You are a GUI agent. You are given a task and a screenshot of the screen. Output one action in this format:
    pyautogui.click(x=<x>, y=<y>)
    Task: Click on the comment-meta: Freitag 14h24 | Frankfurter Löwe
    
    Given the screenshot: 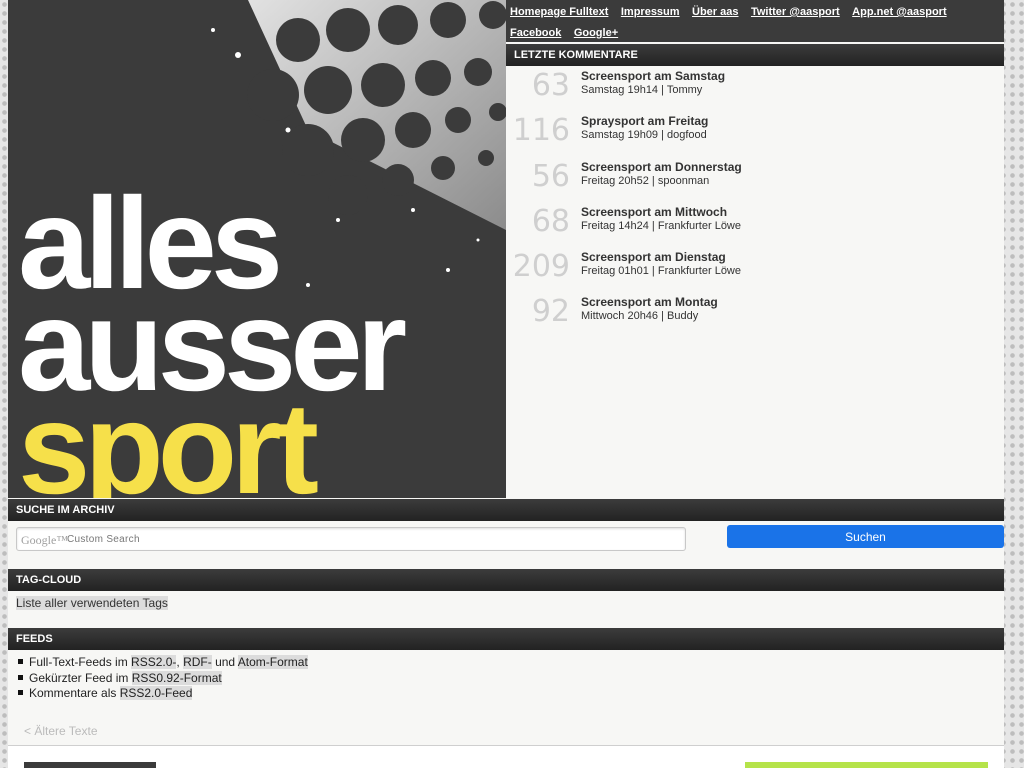 What is the action you would take?
    pyautogui.click(x=661, y=226)
    